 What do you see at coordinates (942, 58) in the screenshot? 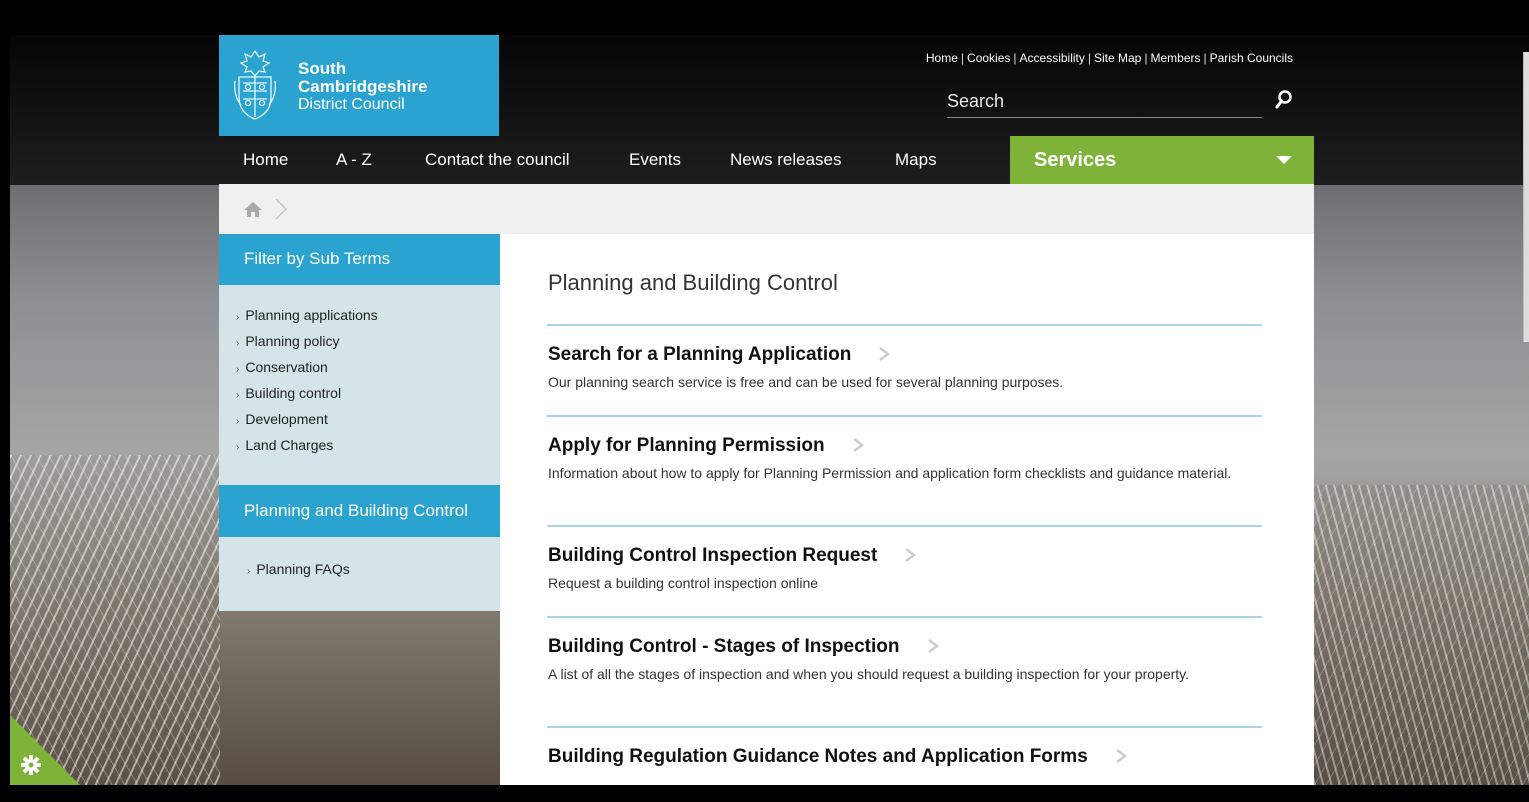
I see `utility-link-home: Home` at bounding box center [942, 58].